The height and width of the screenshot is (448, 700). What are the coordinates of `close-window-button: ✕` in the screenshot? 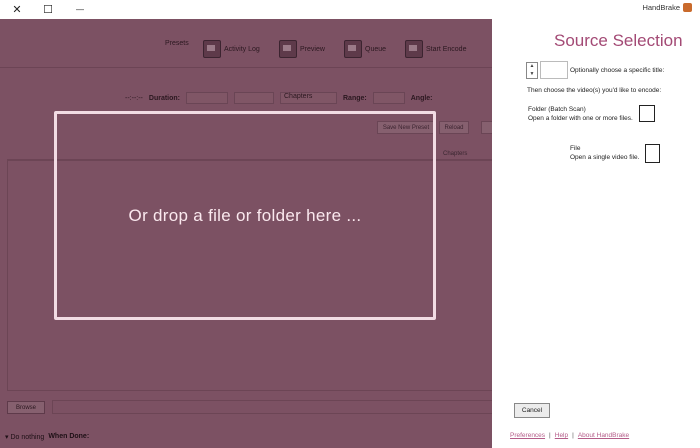 It's located at (17, 9).